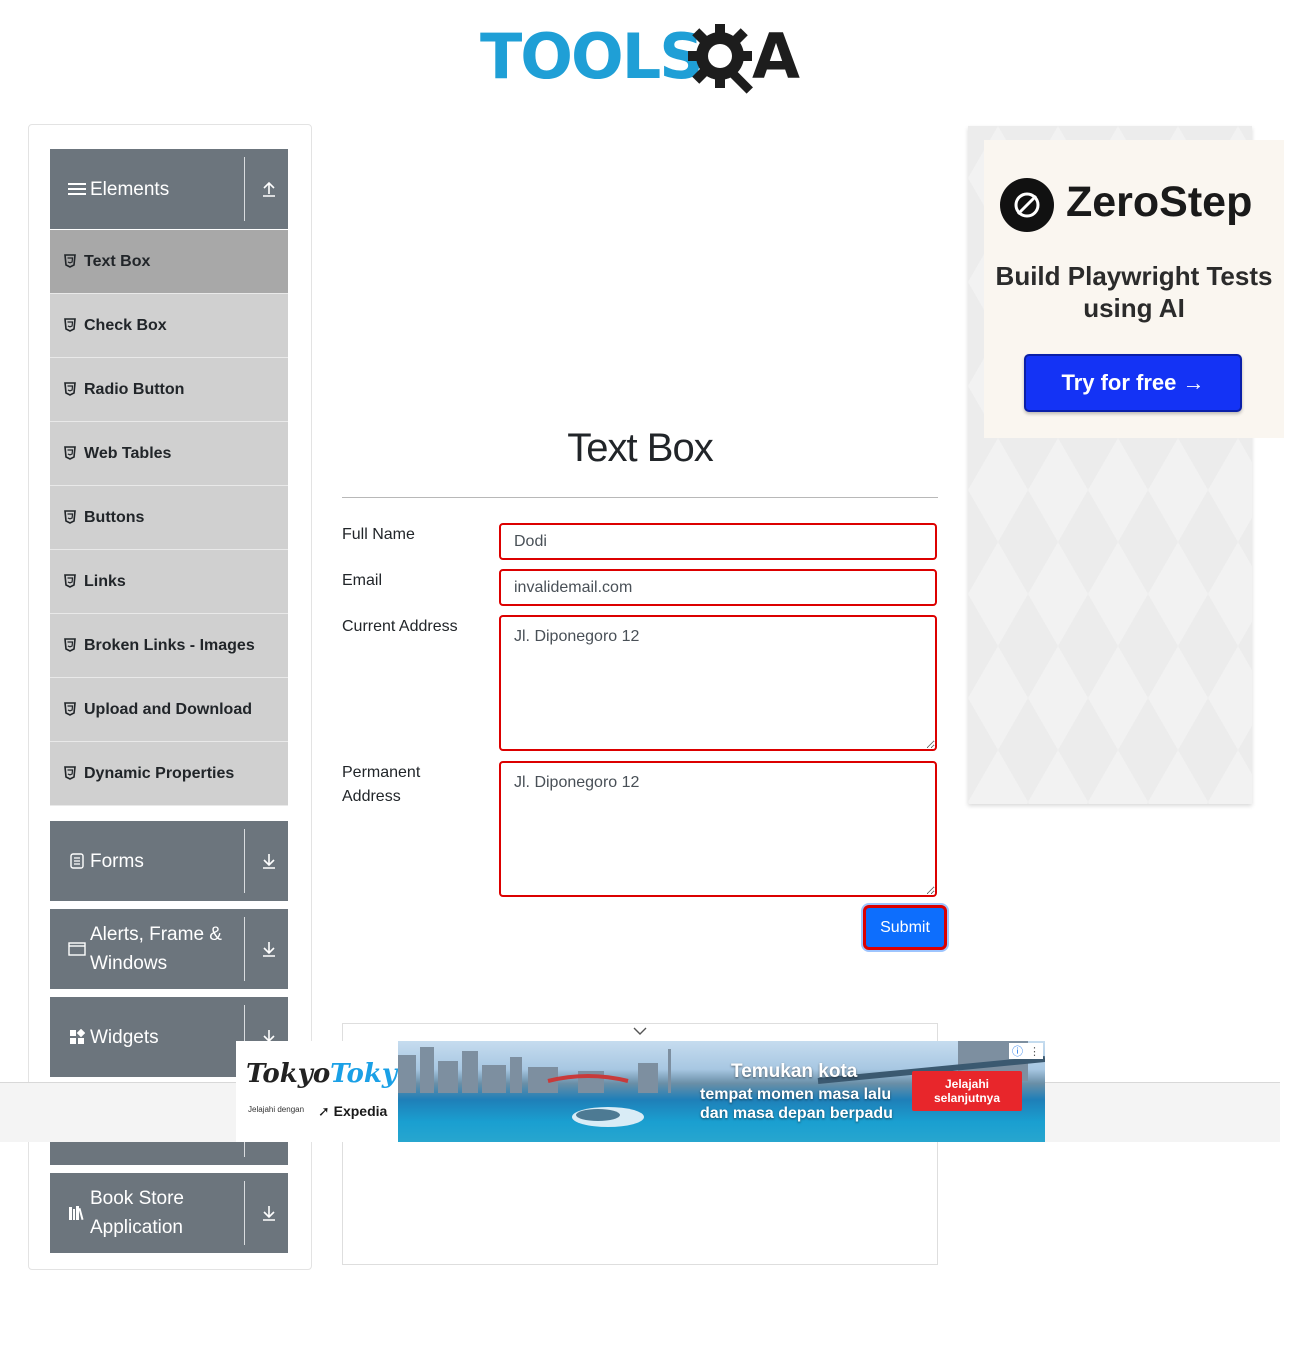  I want to click on full-name-label: Full Name, so click(378, 534).